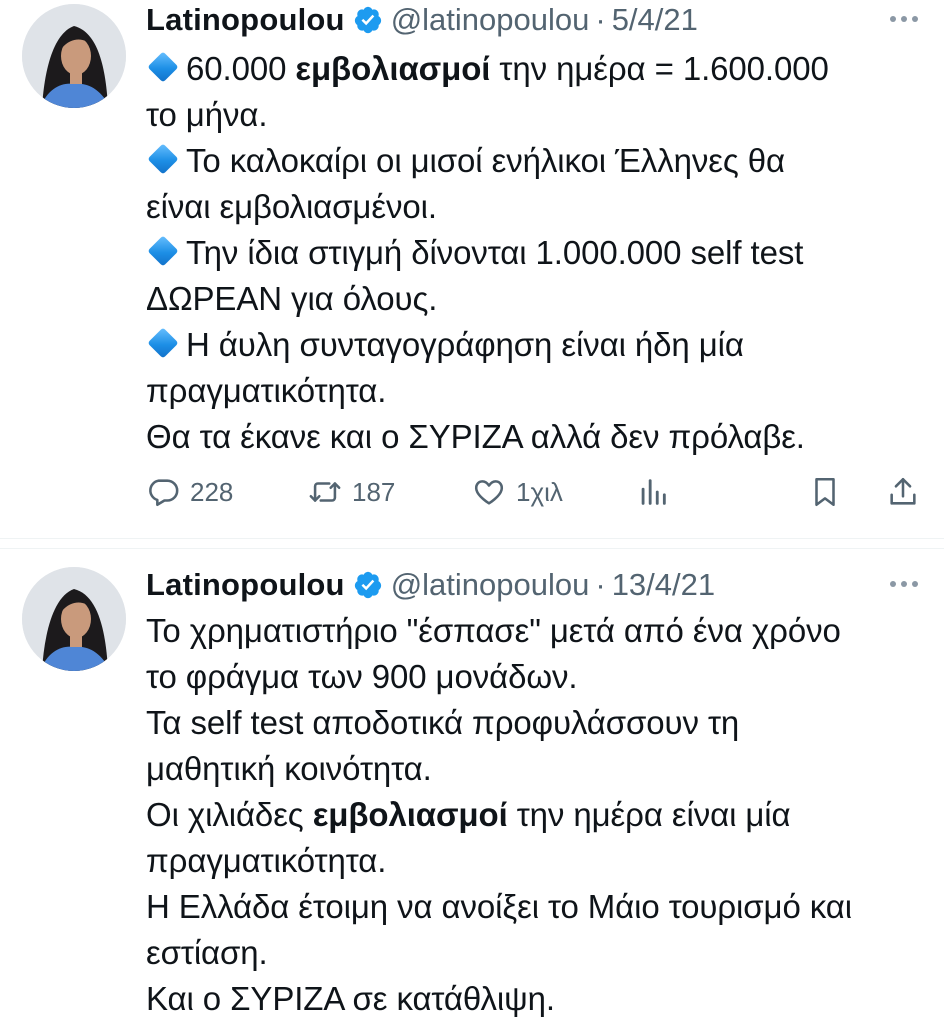 This screenshot has height=1025, width=944. What do you see at coordinates (535, 69) in the screenshot?
I see `tweet-line: 60.000 εμβολιασμοί την ημέρα = 1.600.000` at bounding box center [535, 69].